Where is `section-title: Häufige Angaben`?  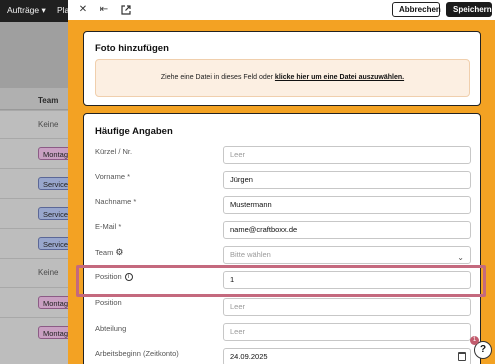 section-title: Häufige Angaben is located at coordinates (134, 131).